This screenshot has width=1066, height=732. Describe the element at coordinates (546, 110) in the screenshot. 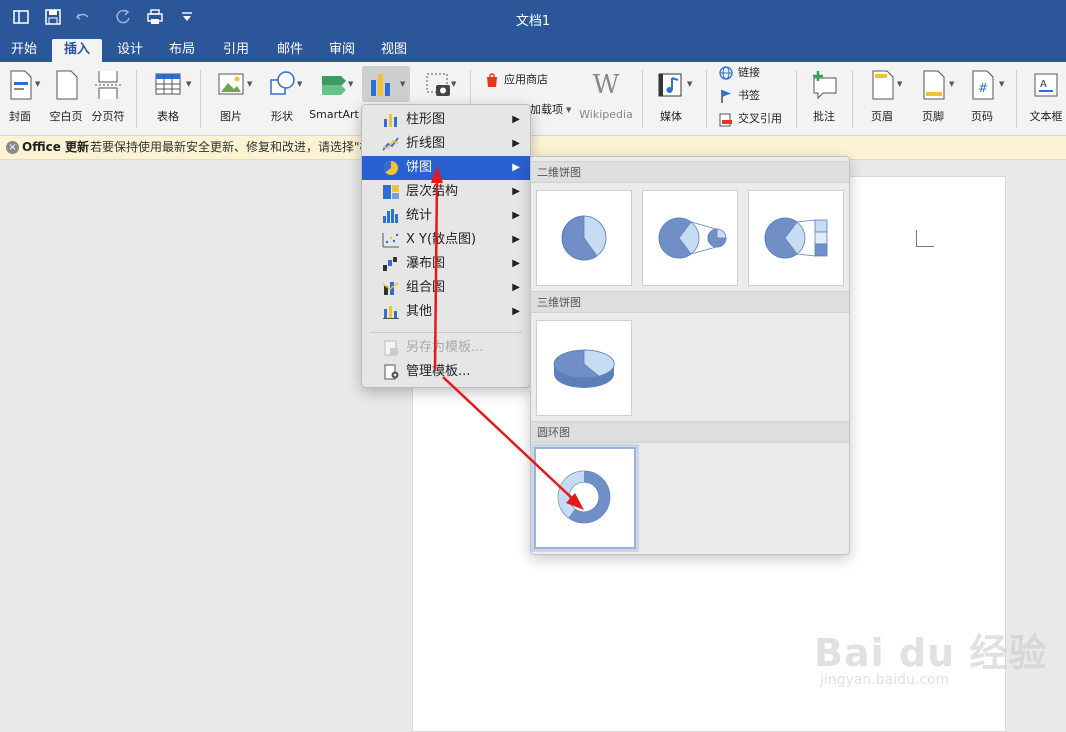

I see `addins-button: 加载项` at that location.